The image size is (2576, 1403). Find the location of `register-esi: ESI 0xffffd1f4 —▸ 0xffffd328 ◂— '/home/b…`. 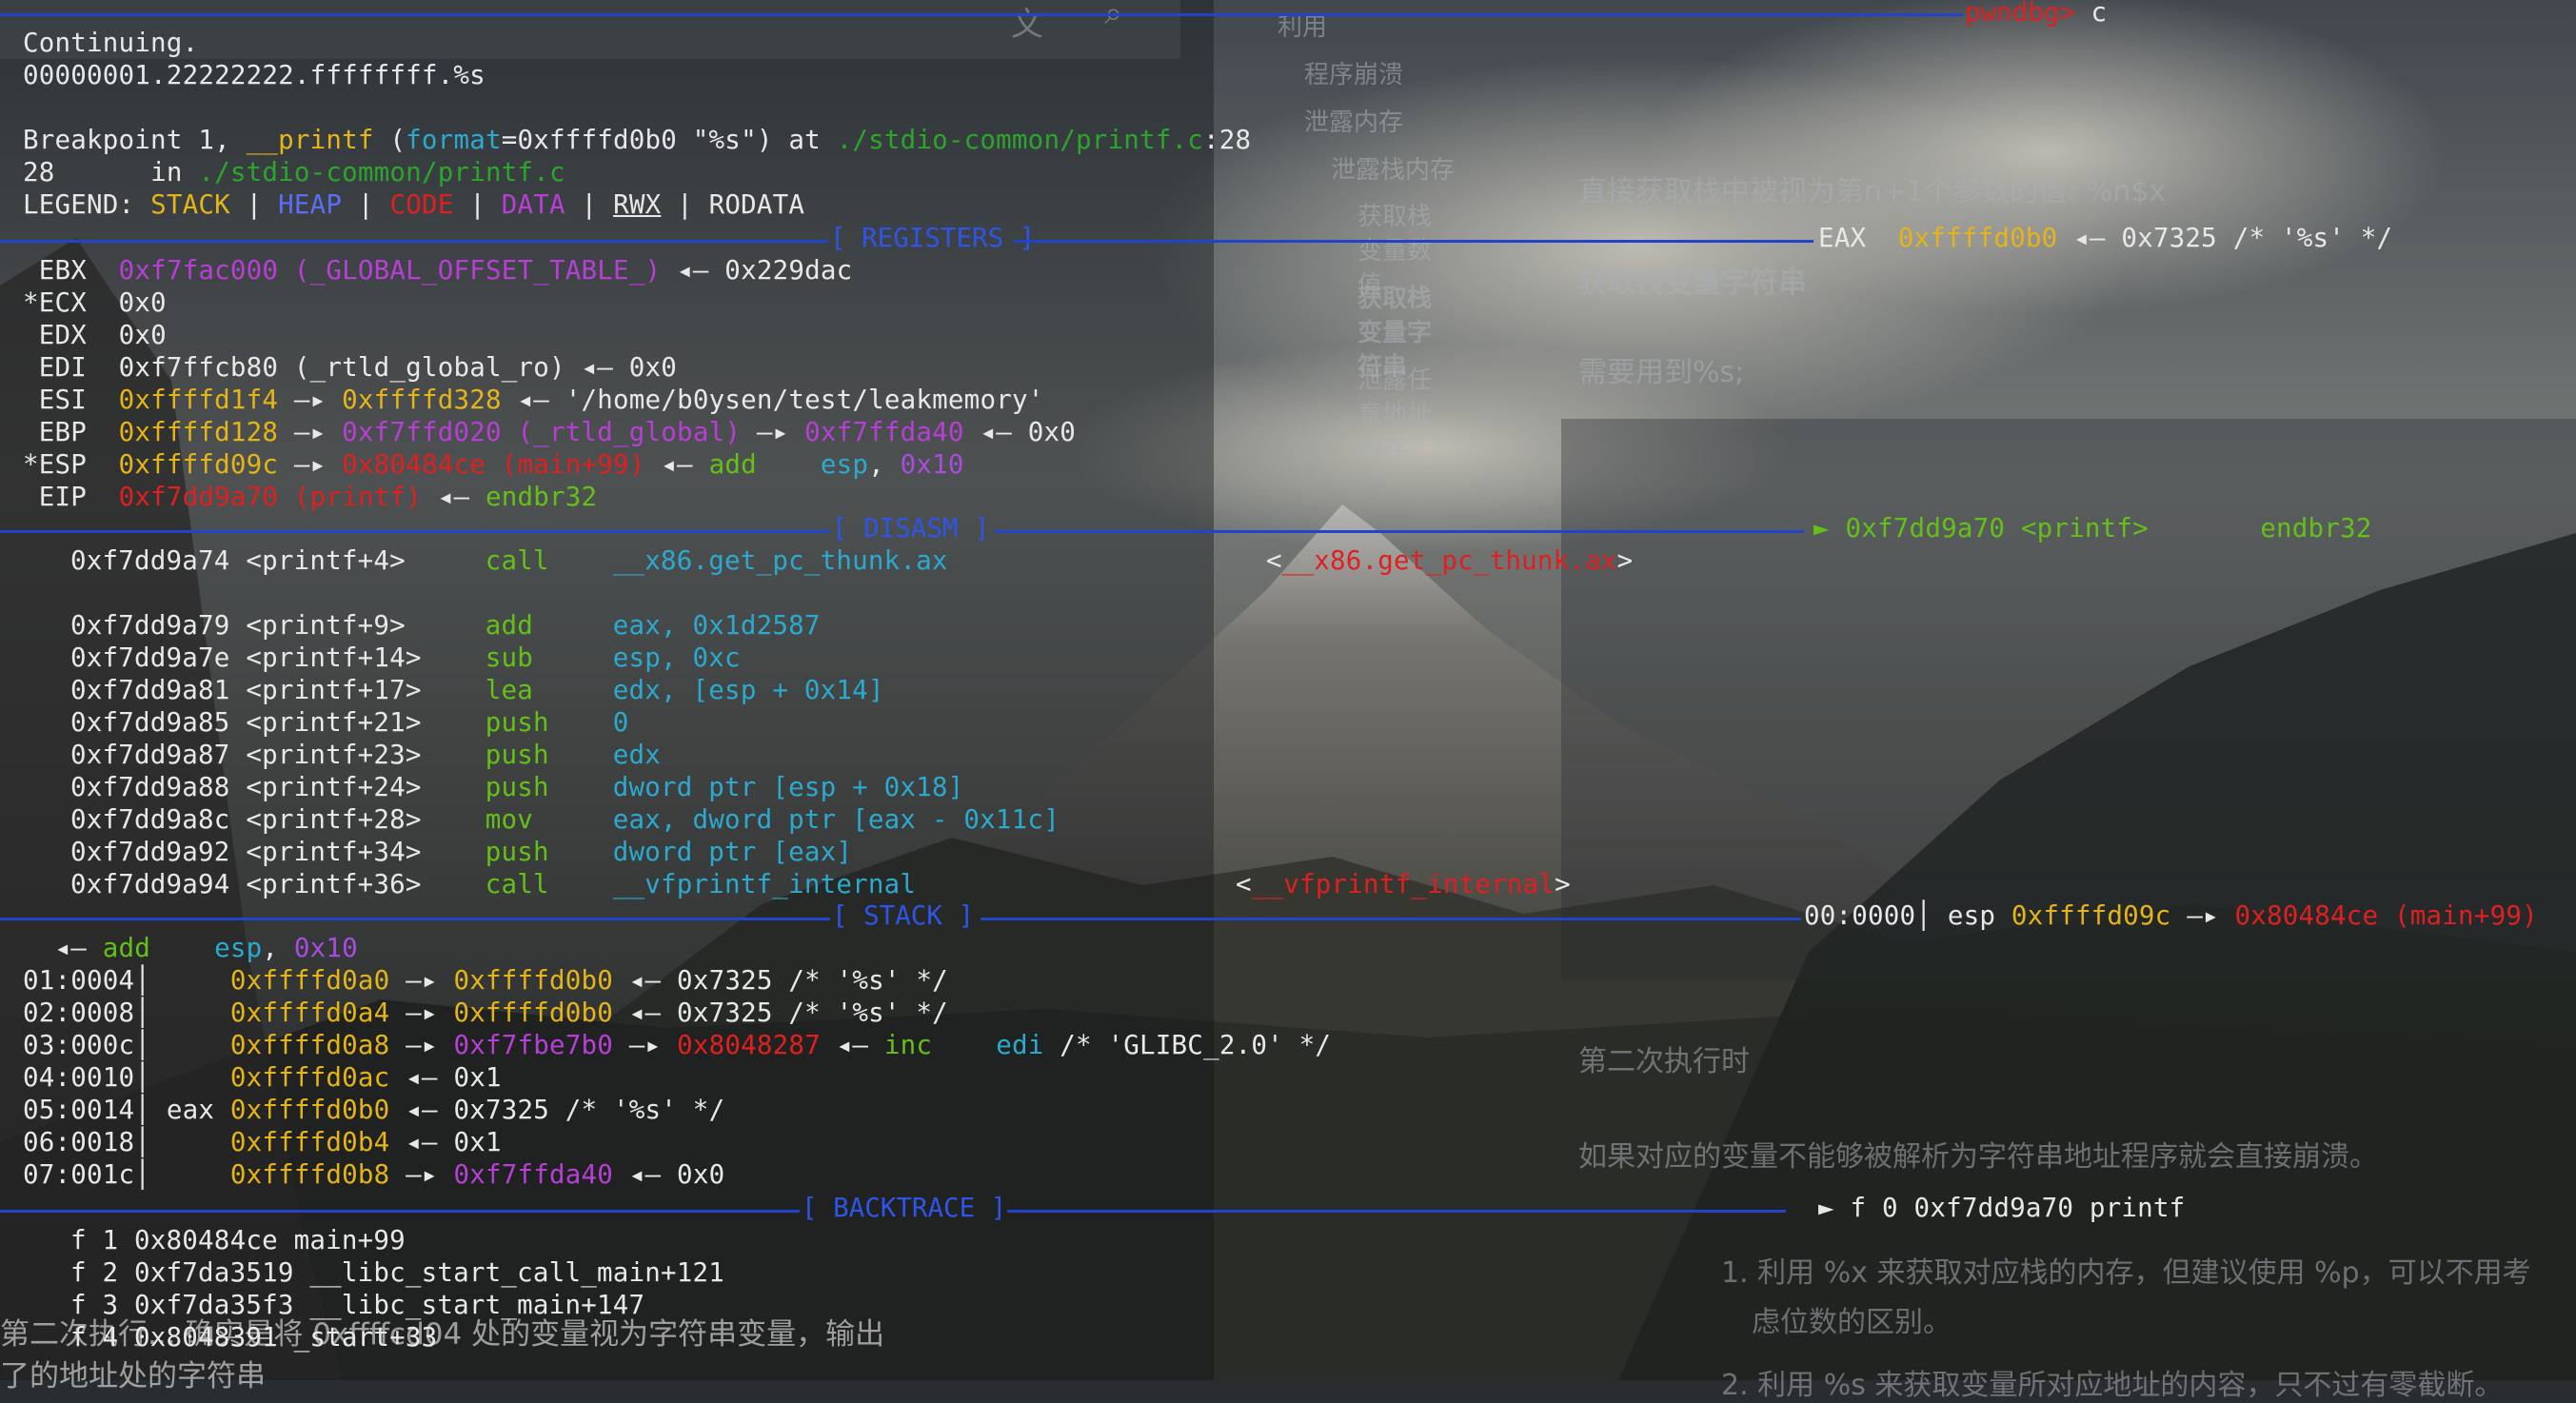

register-esi: ESI 0xffffd1f4 —▸ 0xffffd328 ◂— '/home/b… is located at coordinates (541, 400).